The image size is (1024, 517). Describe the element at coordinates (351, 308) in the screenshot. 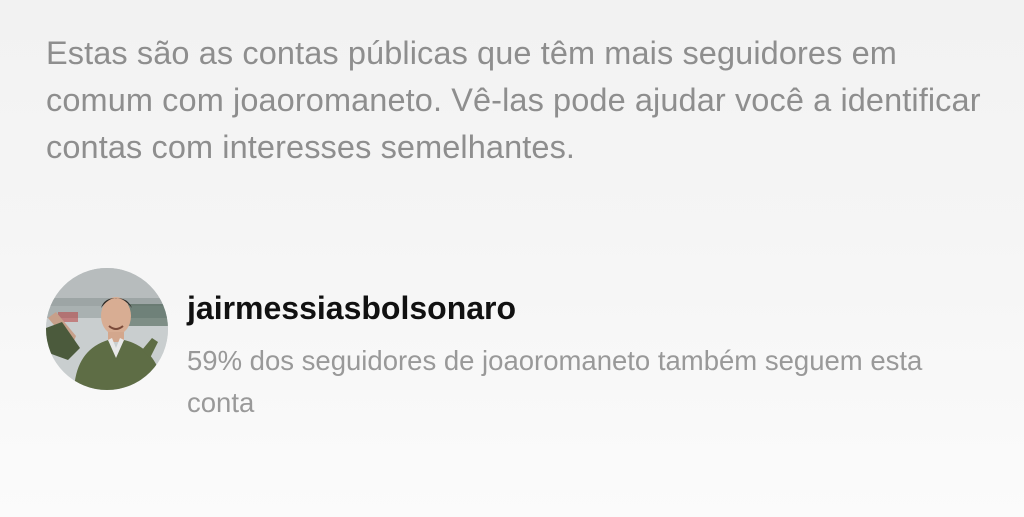

I see `account-username: jairmessiasbolsonaro` at that location.